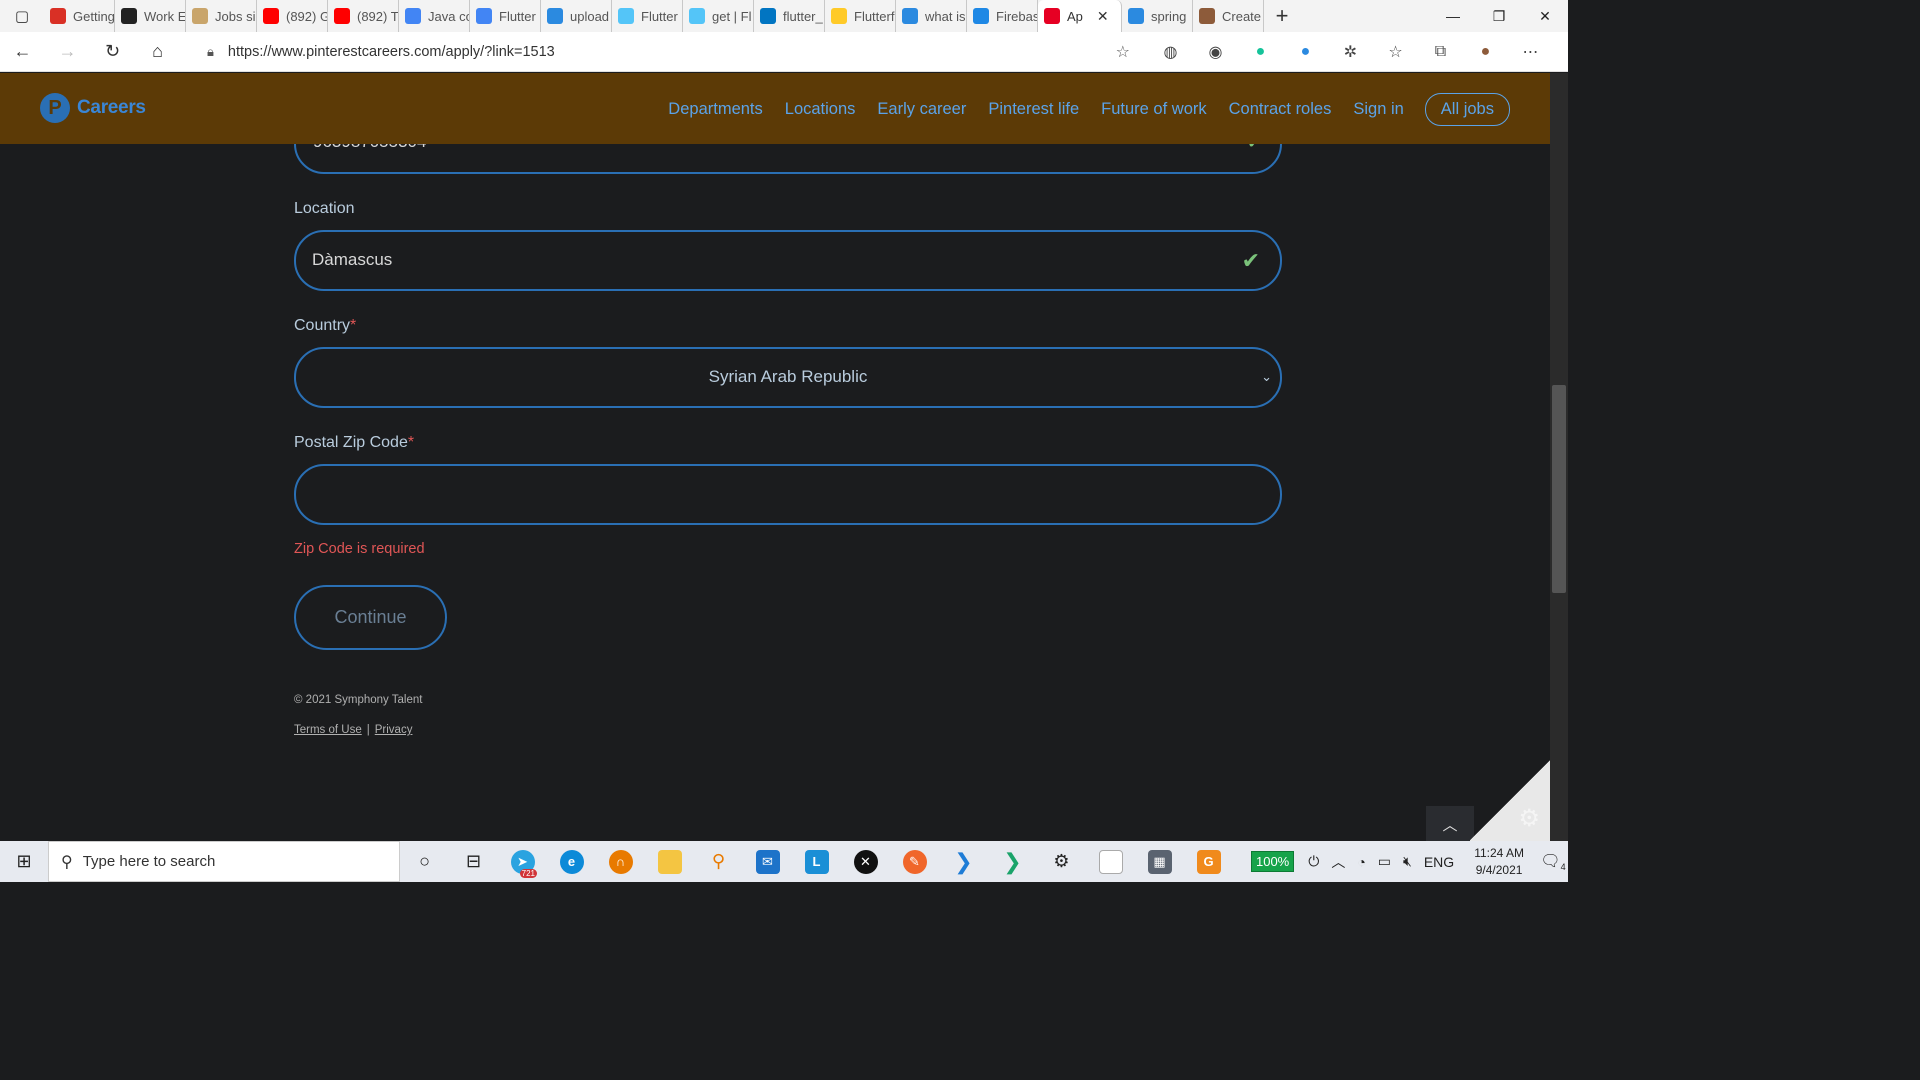 The width and height of the screenshot is (1920, 1080). Describe the element at coordinates (1208, 861) in the screenshot. I see `pdf-app-icon: G` at that location.